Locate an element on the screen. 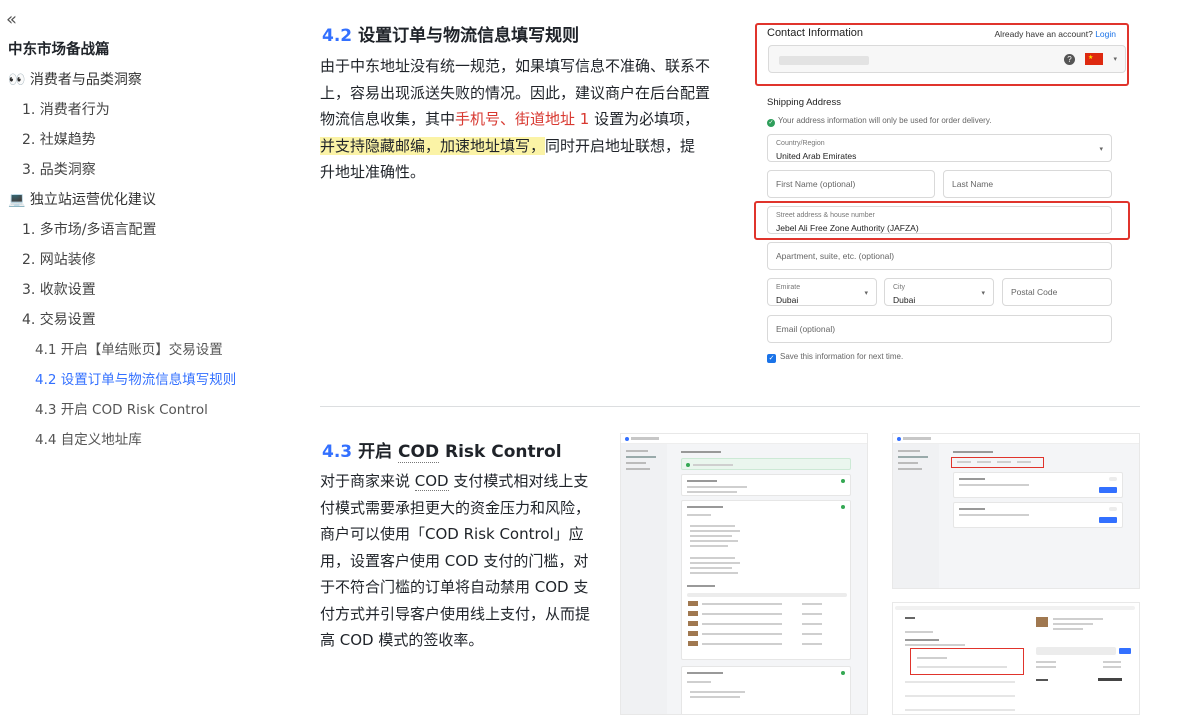  section-title: 设置订单与物流信息填写规则 is located at coordinates (469, 36).